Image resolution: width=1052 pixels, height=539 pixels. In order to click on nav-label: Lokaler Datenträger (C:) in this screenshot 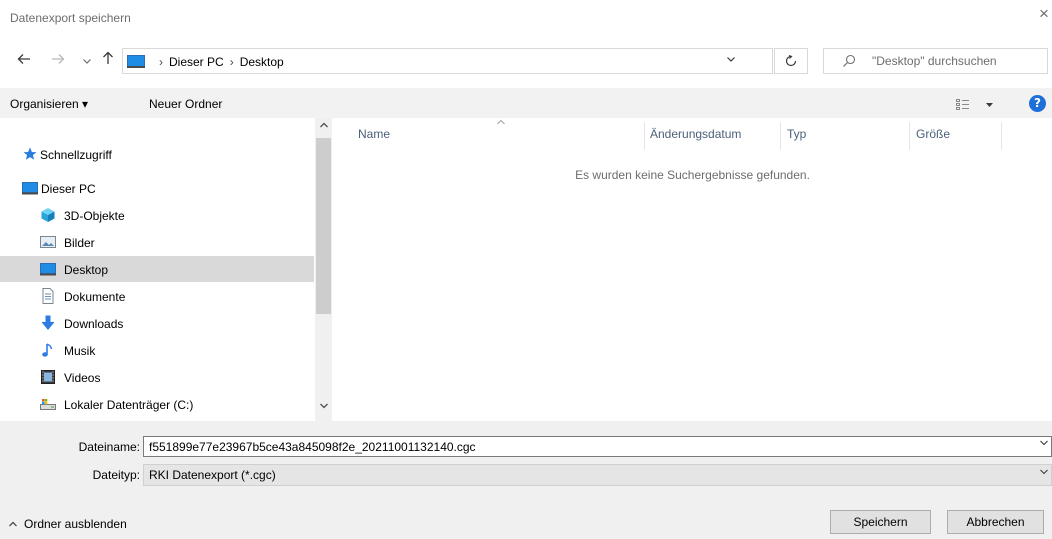, I will do `click(129, 405)`.